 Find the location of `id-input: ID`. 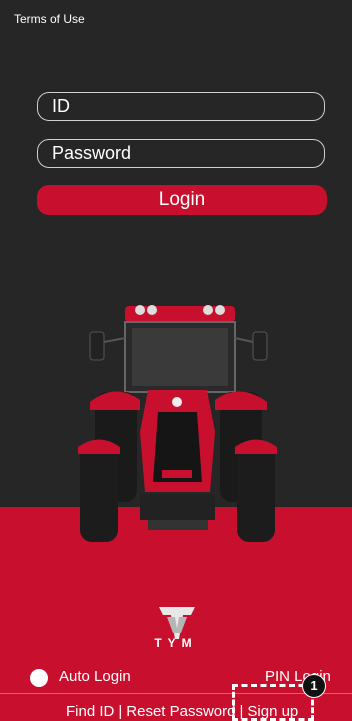

id-input: ID is located at coordinates (181, 106).